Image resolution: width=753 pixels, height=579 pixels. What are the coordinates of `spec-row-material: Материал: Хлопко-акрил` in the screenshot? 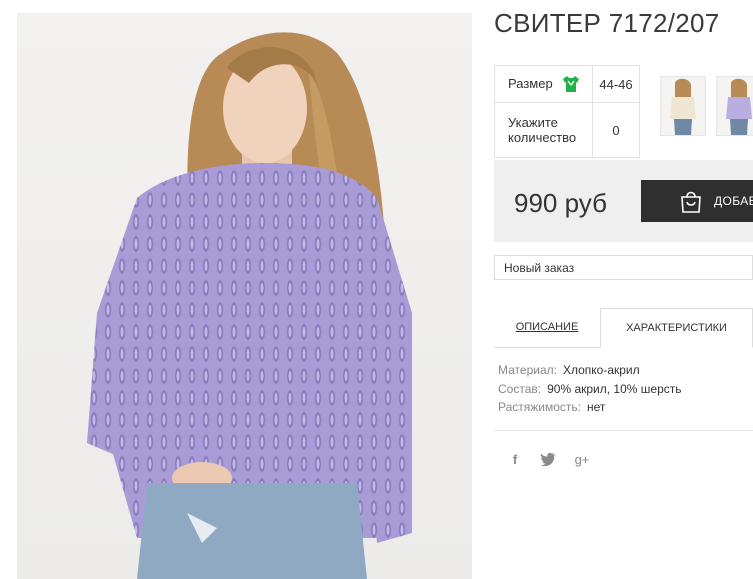 It's located at (569, 370).